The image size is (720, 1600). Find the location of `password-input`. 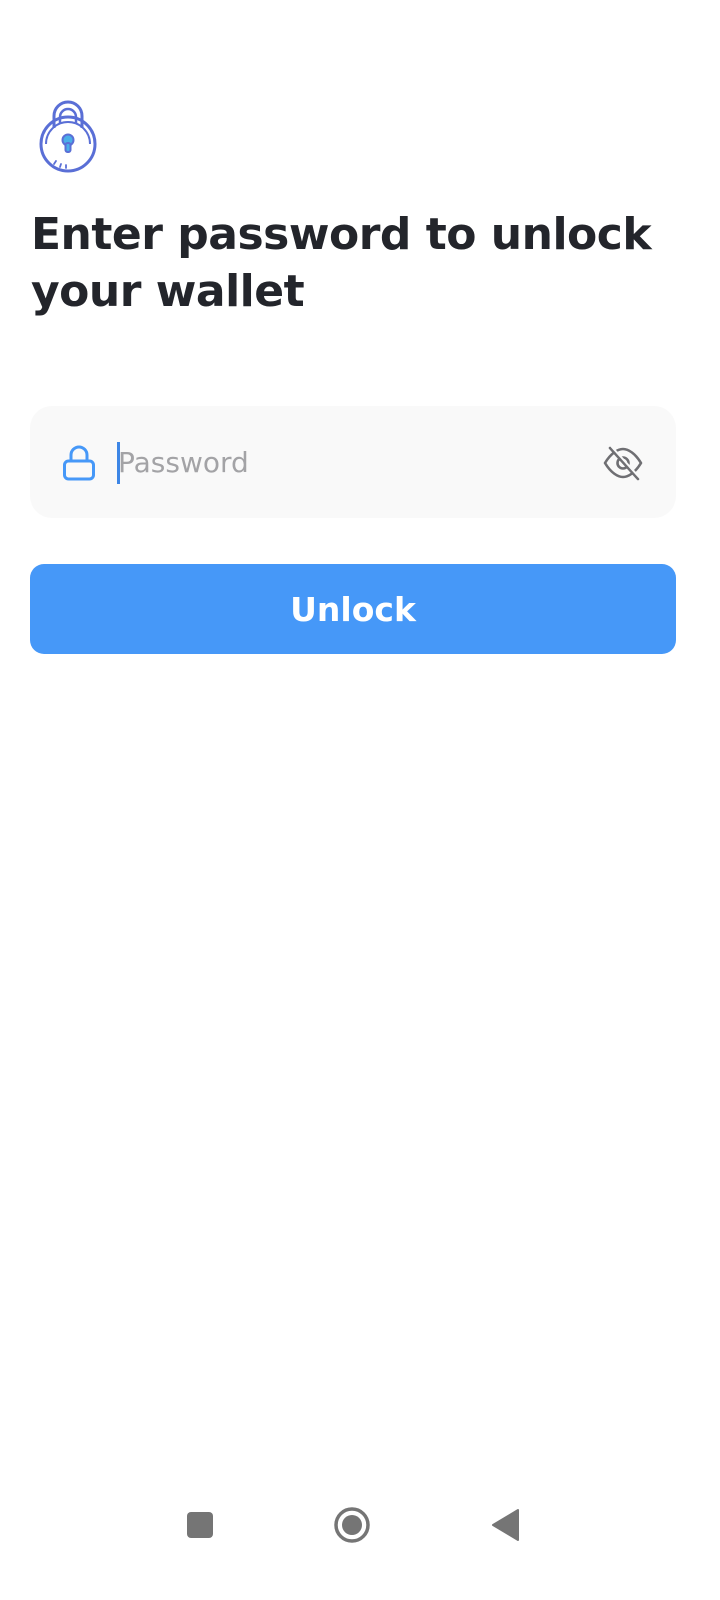

password-input is located at coordinates (348, 462).